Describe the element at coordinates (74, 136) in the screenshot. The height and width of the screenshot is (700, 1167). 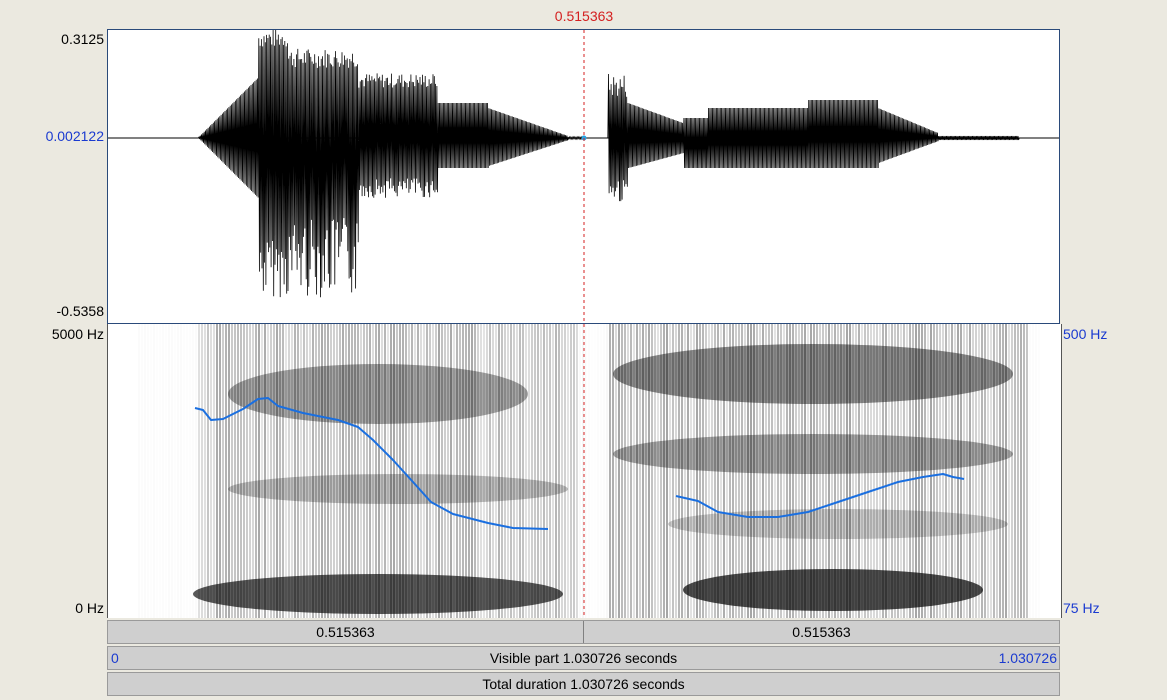
I see `waveform-center-label: 0.002122` at that location.